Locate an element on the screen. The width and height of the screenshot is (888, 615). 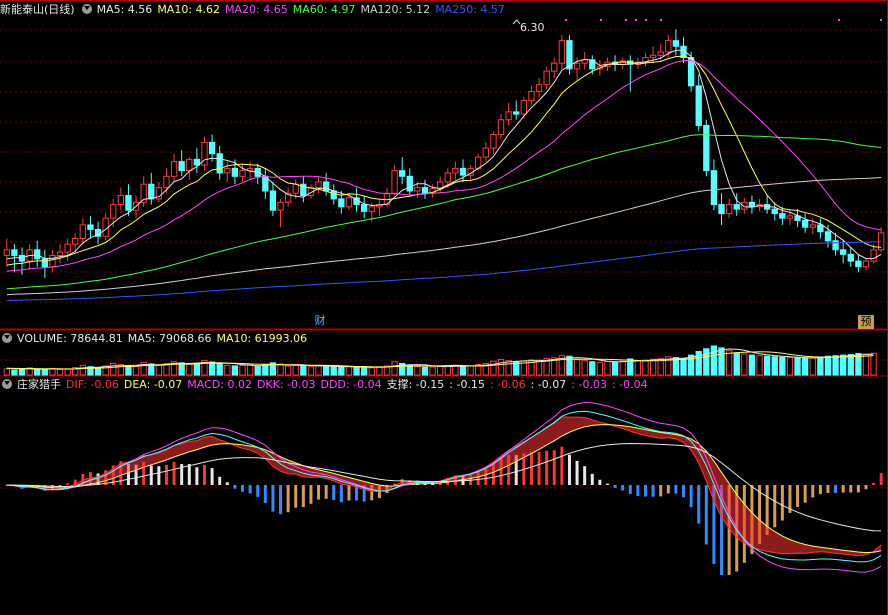
indicator-label: DKK: -0.03 is located at coordinates (286, 384).